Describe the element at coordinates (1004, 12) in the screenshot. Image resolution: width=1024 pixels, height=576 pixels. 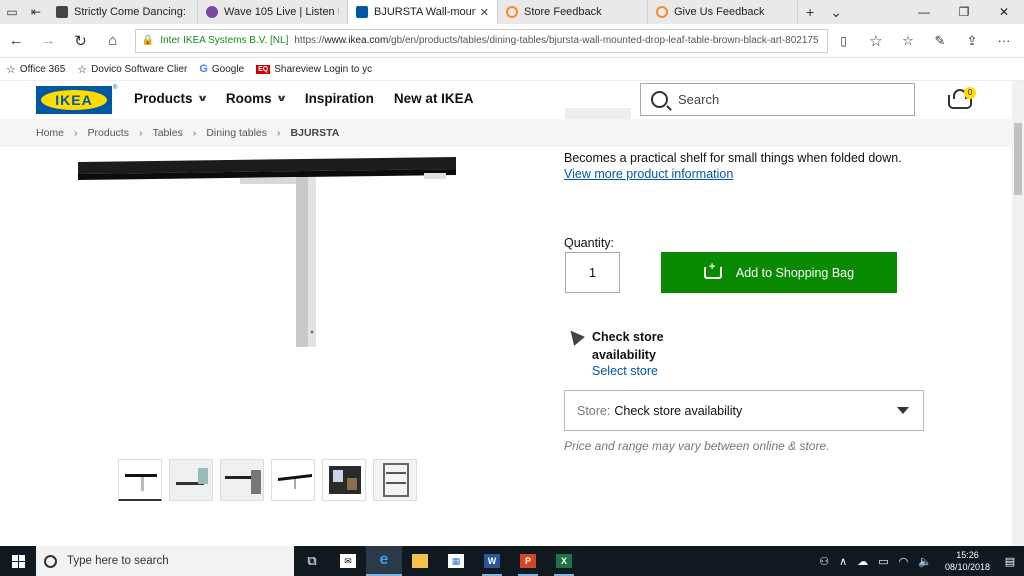
I see `close-window-icon: ✕` at that location.